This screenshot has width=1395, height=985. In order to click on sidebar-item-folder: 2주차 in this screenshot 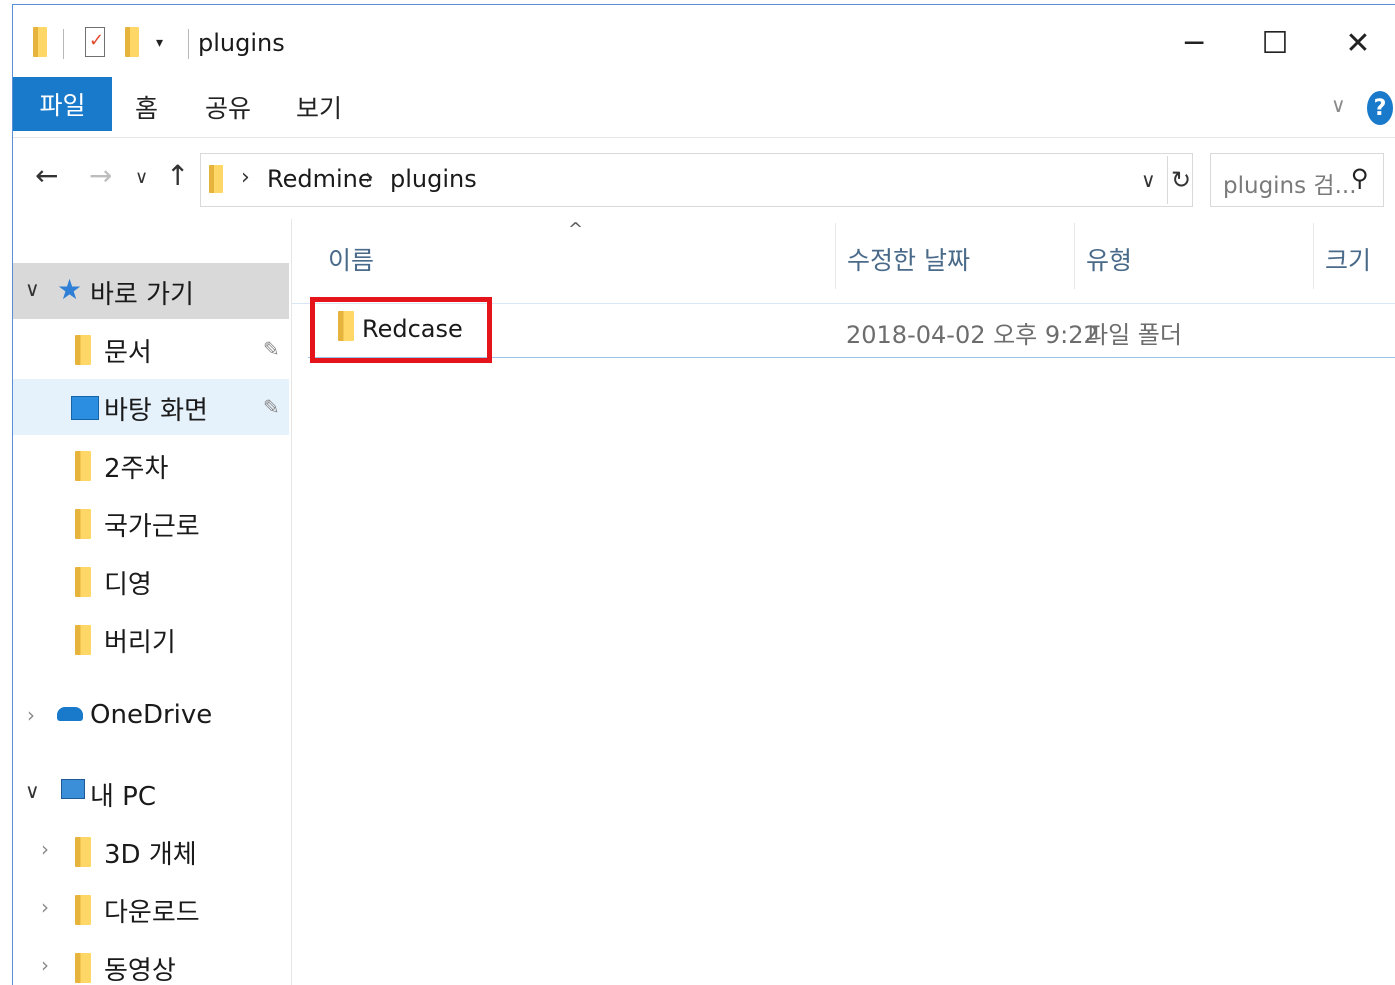, I will do `click(151, 465)`.